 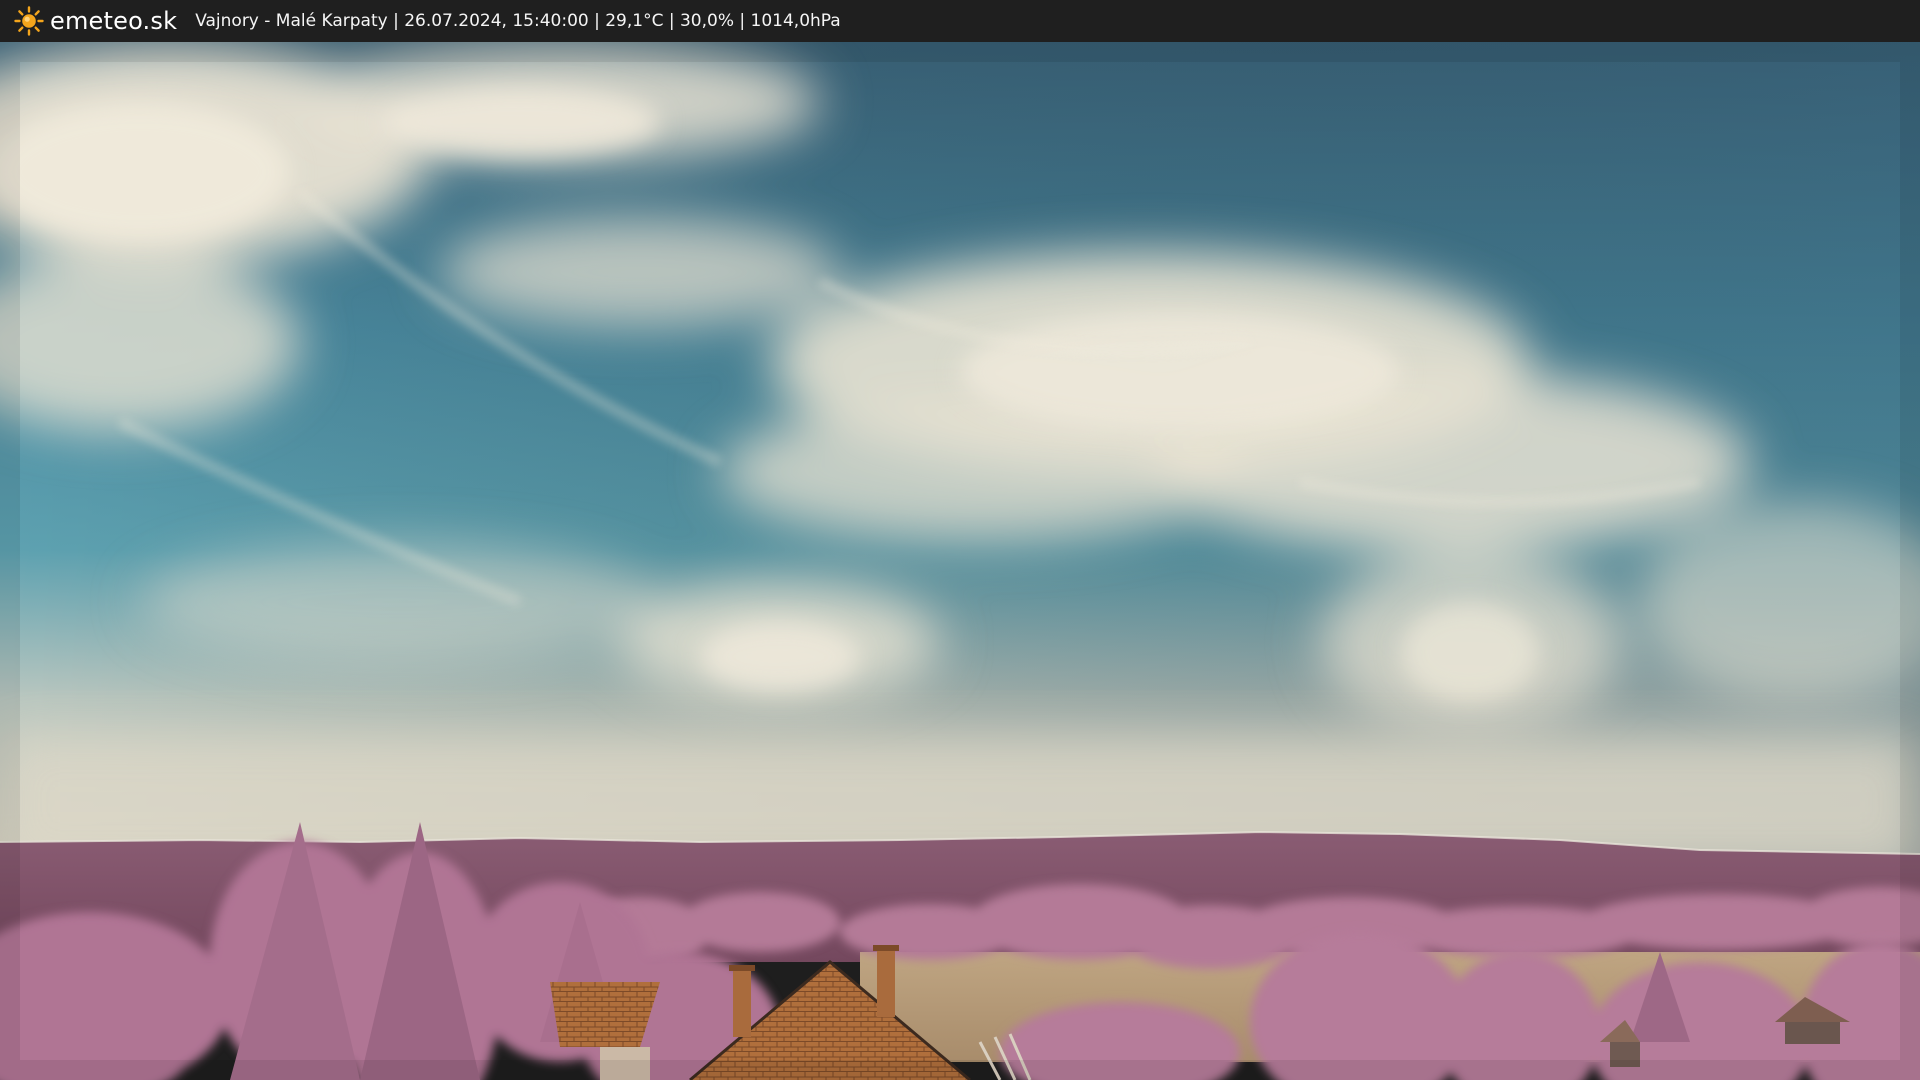 I want to click on brand-name: emeteo.sk, so click(x=114, y=21).